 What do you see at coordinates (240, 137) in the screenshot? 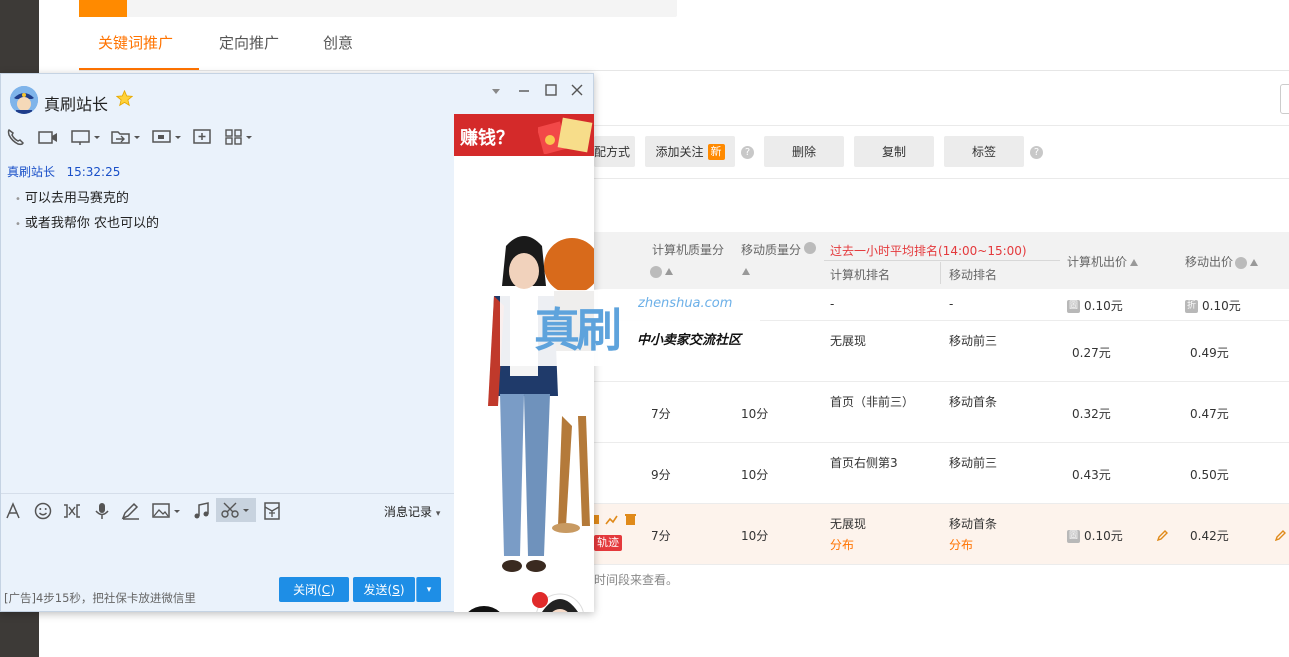
I see `apps-grid-icon` at bounding box center [240, 137].